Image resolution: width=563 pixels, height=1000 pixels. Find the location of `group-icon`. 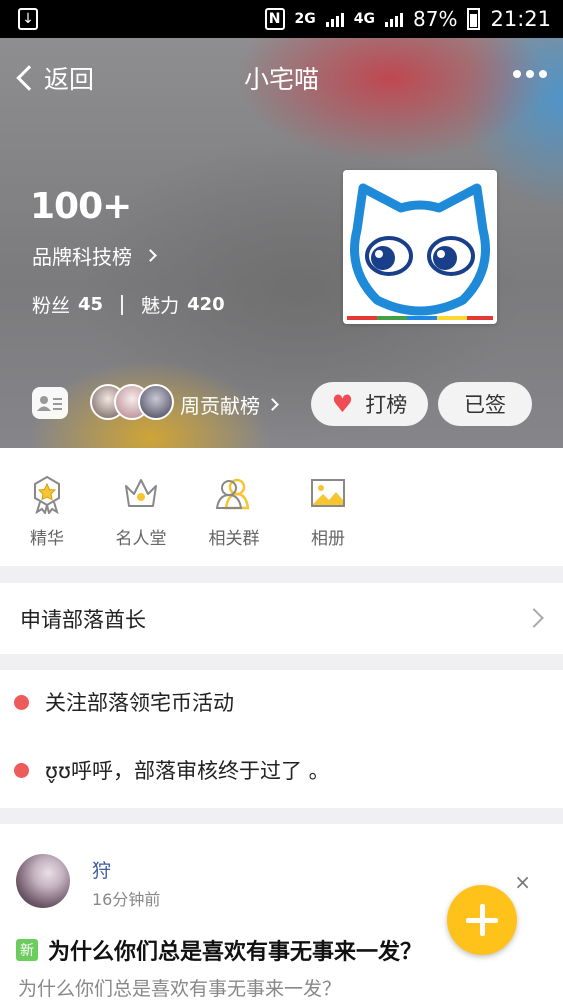

group-icon is located at coordinates (232, 494).